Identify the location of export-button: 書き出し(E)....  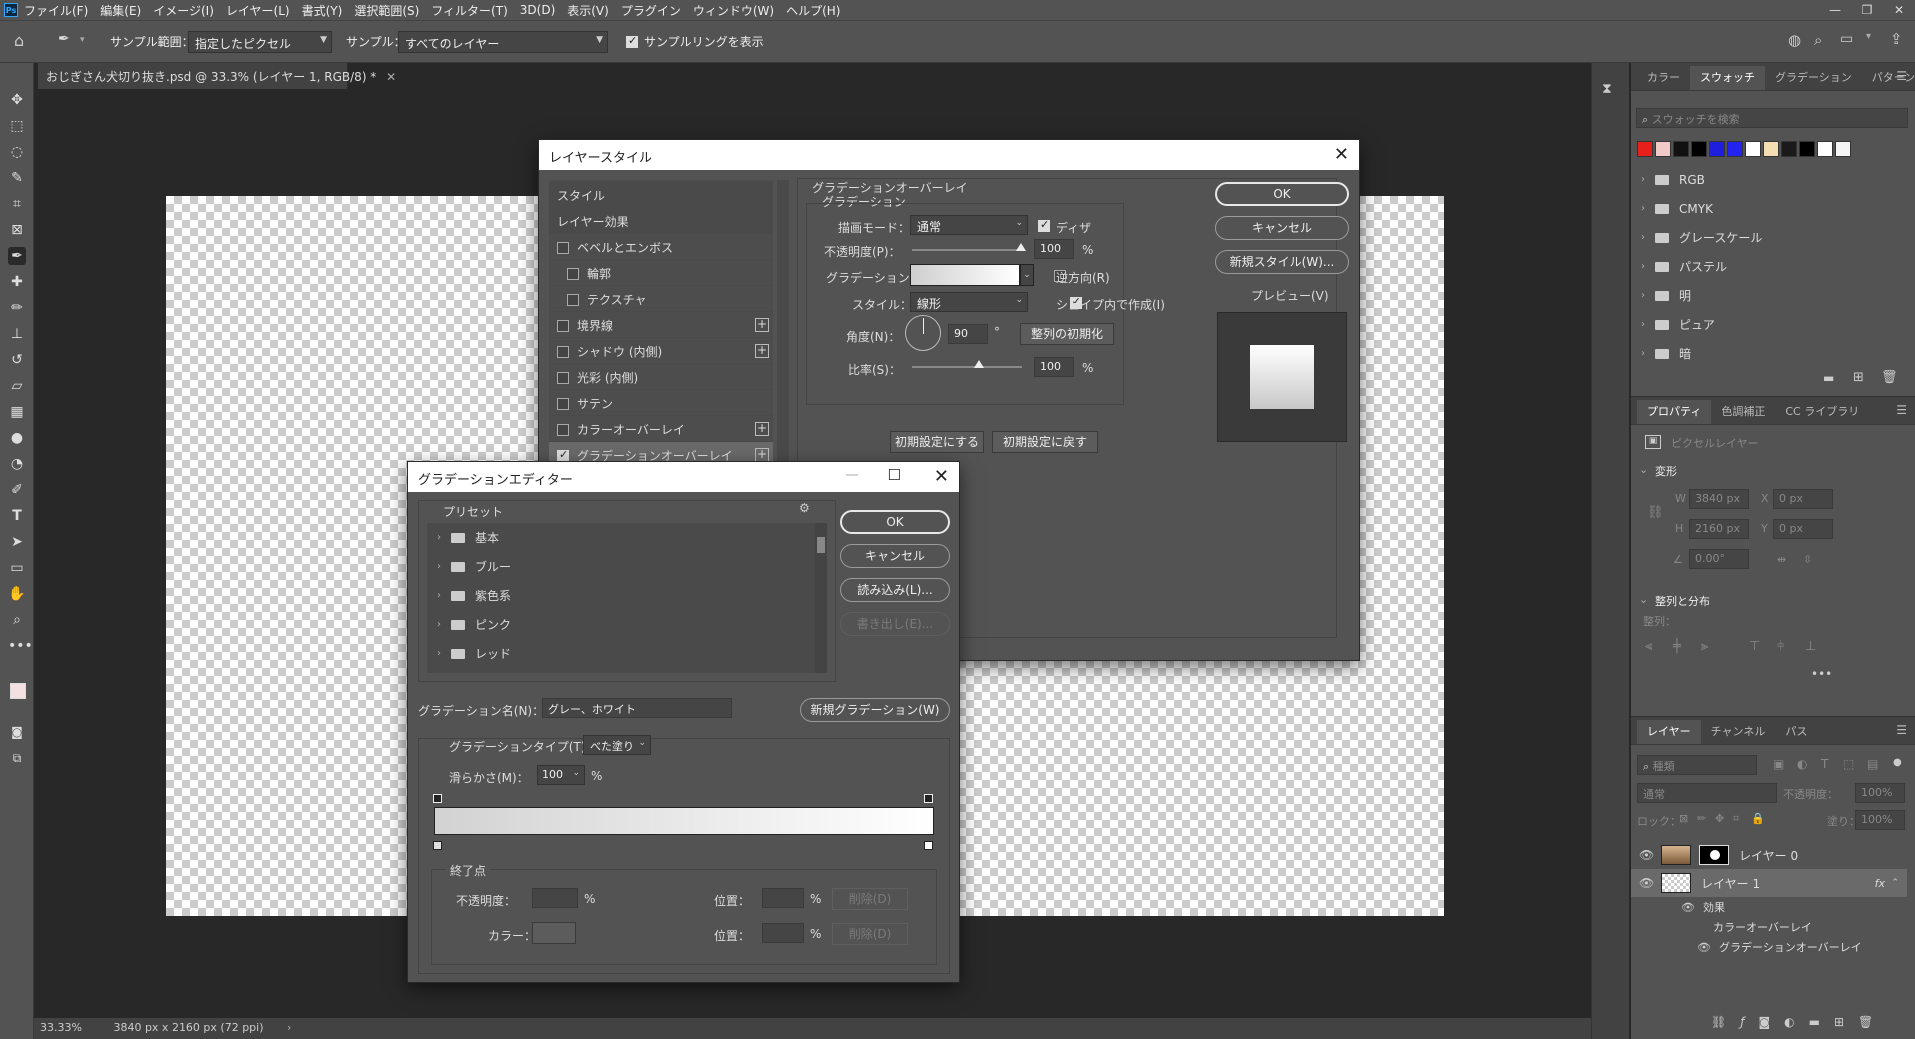
(895, 624).